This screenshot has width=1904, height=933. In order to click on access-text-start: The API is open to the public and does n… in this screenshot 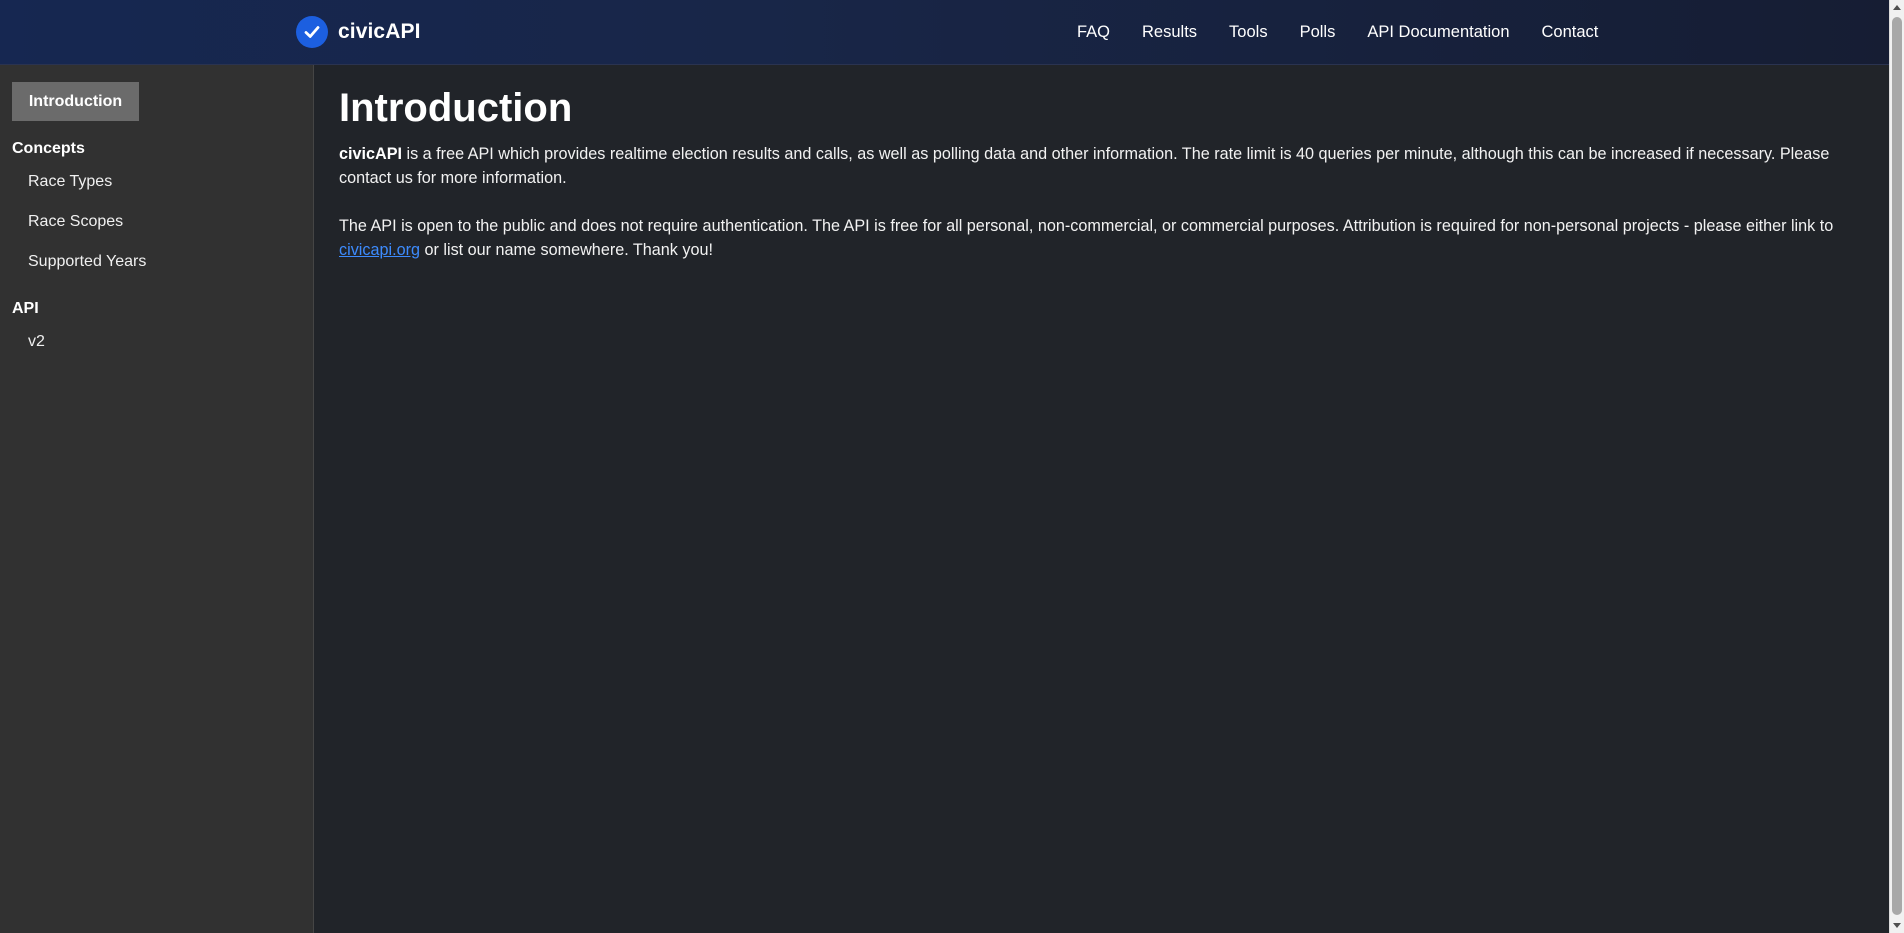, I will do `click(1086, 226)`.